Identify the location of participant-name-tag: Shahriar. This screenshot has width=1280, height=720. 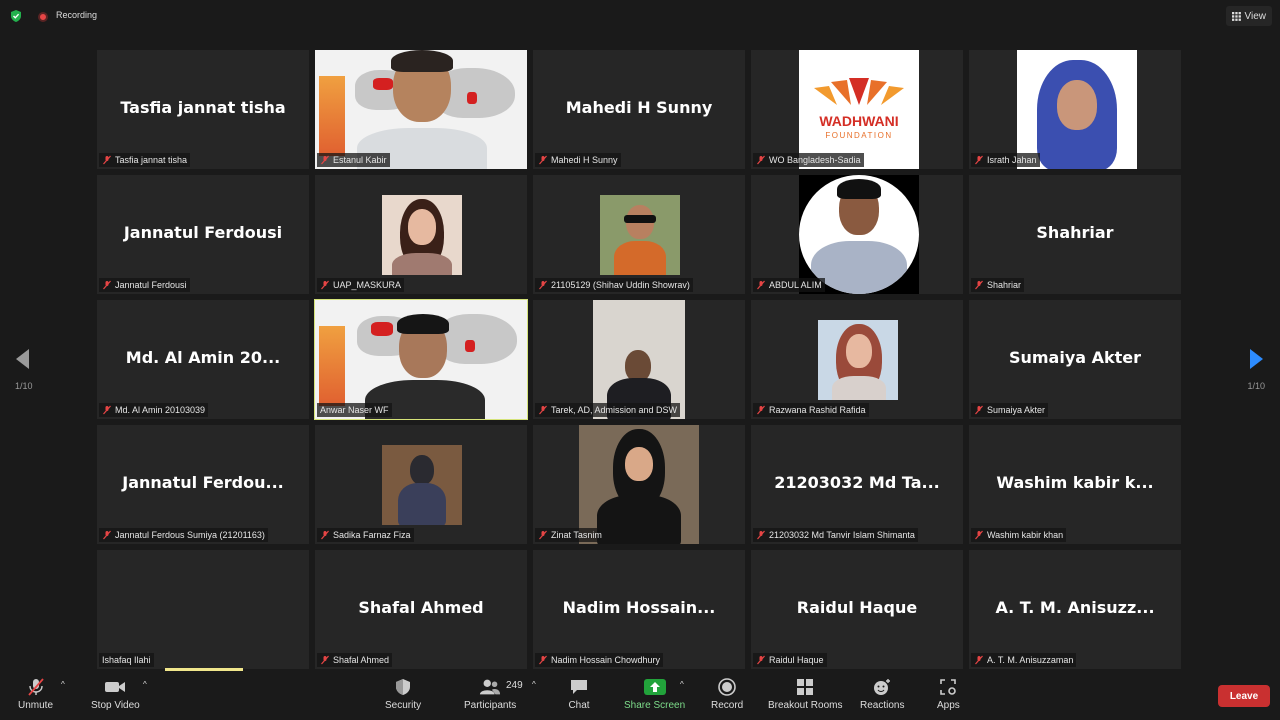
(998, 285).